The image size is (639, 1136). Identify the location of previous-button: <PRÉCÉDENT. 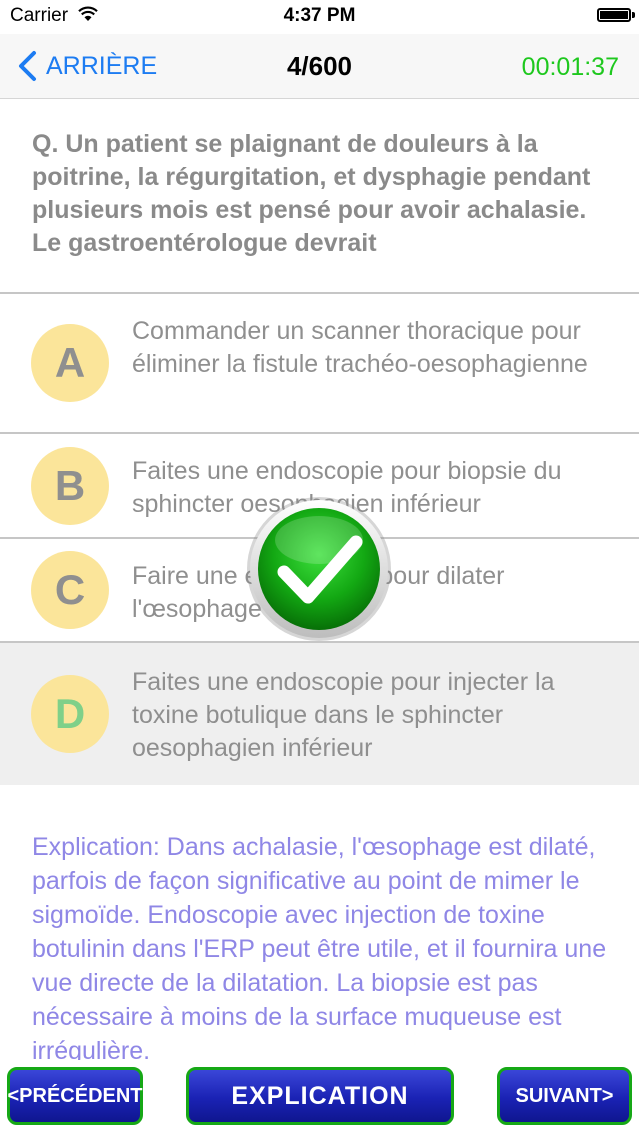
(75, 1096).